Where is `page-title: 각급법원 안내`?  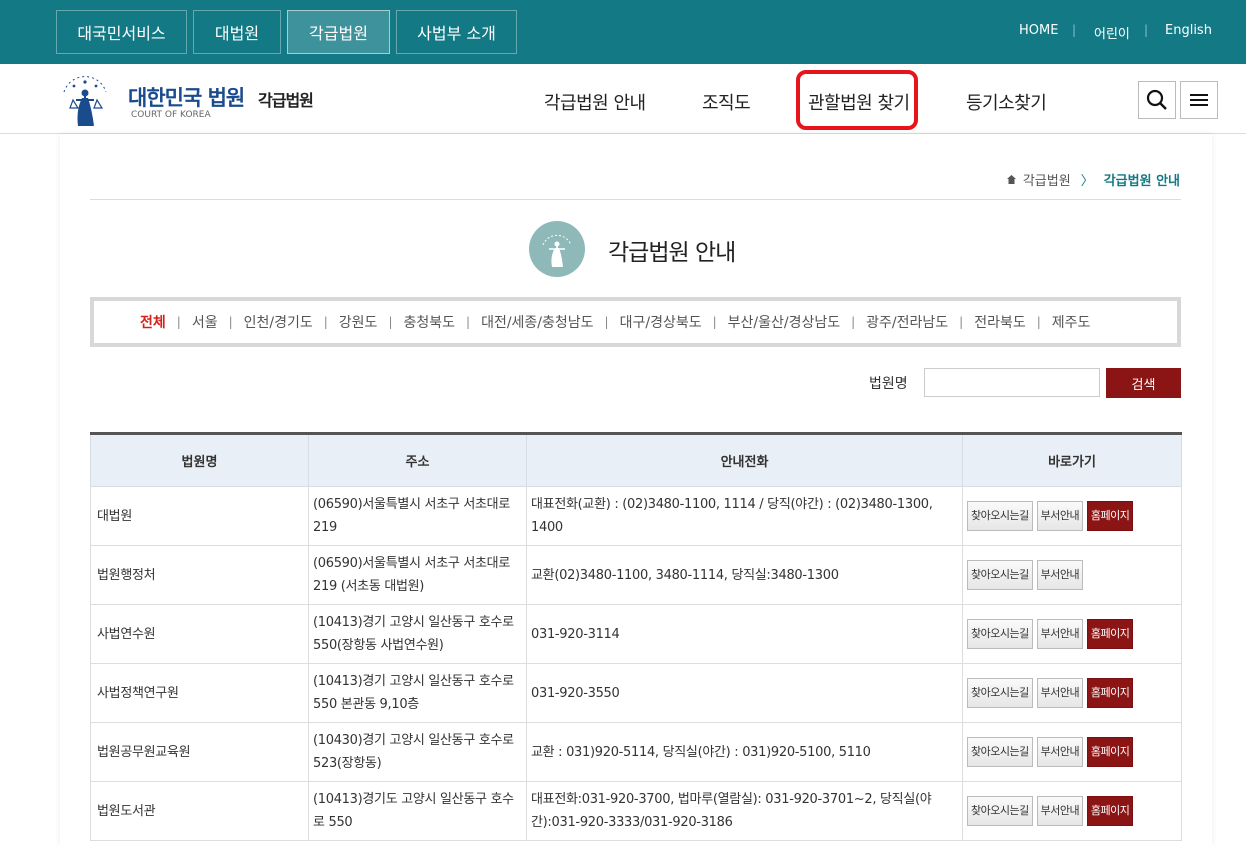 page-title: 각급법원 안내 is located at coordinates (672, 253).